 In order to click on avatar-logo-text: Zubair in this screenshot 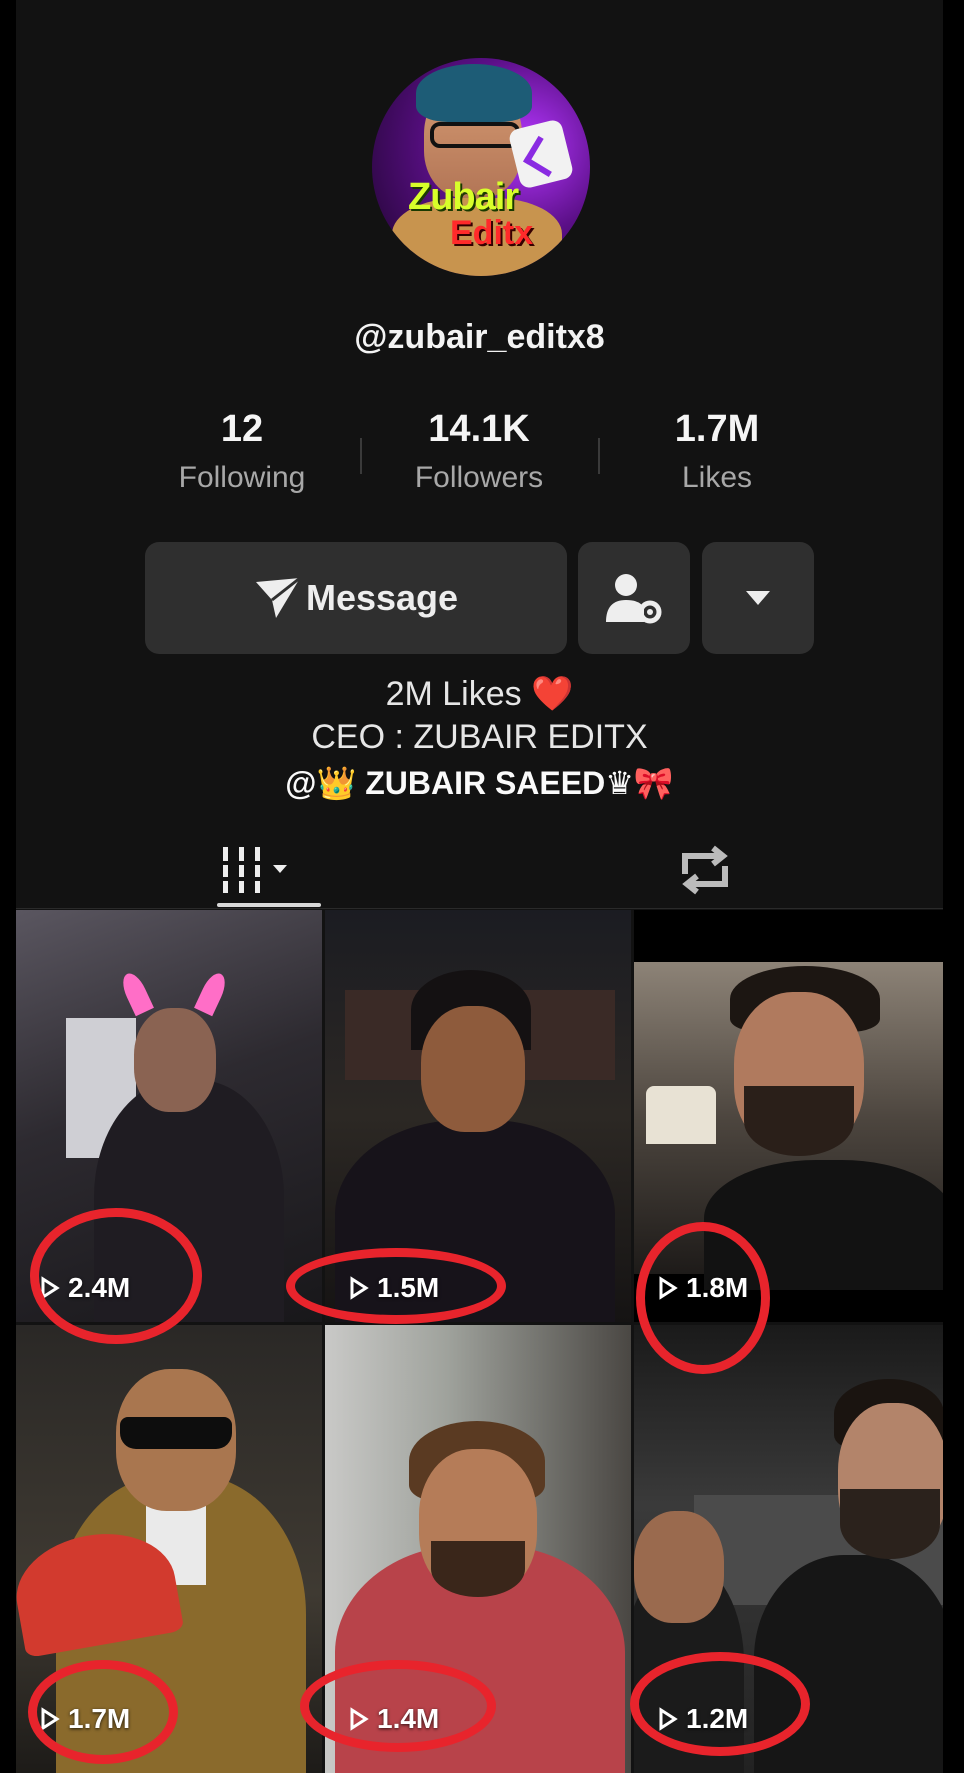, I will do `click(463, 197)`.